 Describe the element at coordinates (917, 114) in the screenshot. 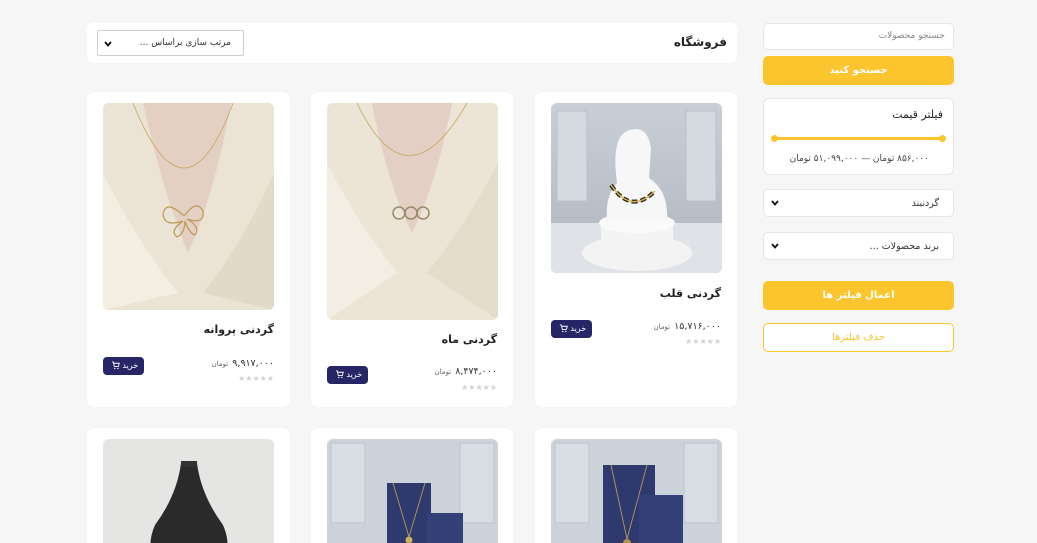

I see `price-filter-title: فیلتر قیمت` at that location.